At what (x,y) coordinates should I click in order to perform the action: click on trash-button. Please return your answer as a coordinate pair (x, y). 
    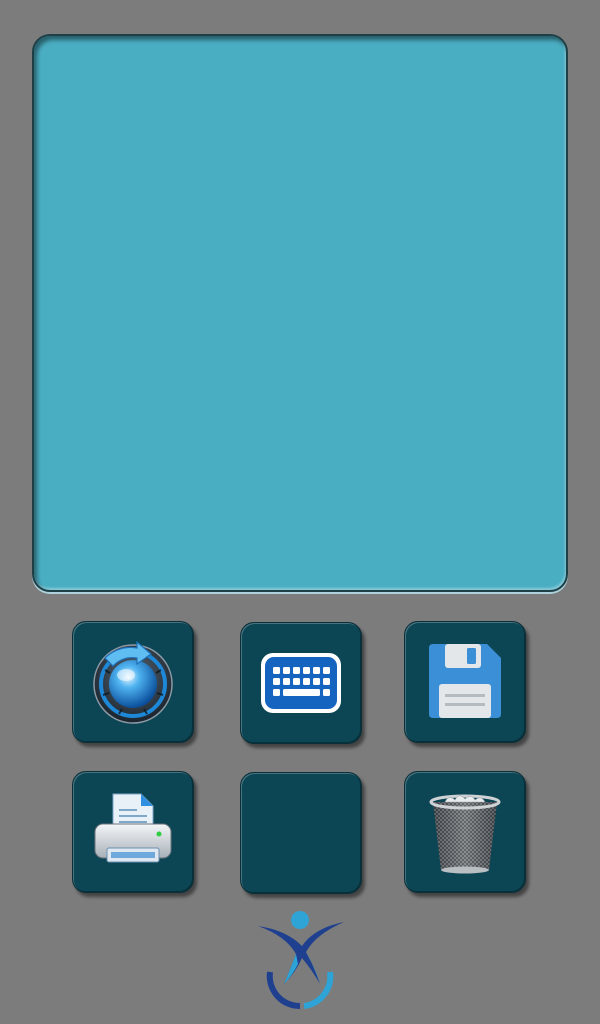
    Looking at the image, I should click on (465, 832).